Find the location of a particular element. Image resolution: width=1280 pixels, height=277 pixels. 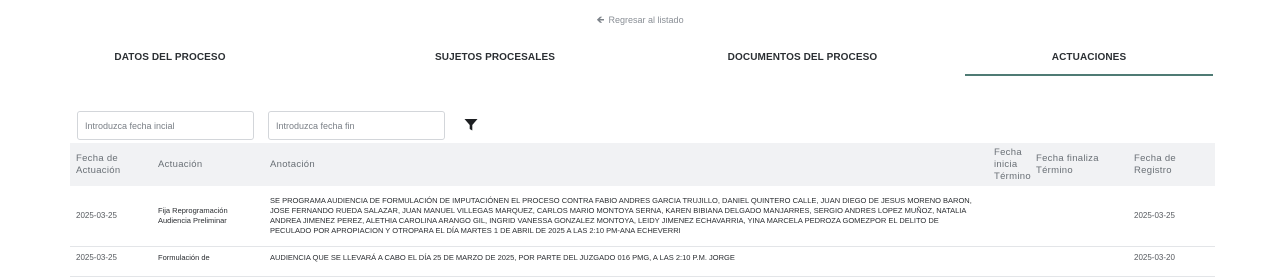

filter-button is located at coordinates (473, 127).